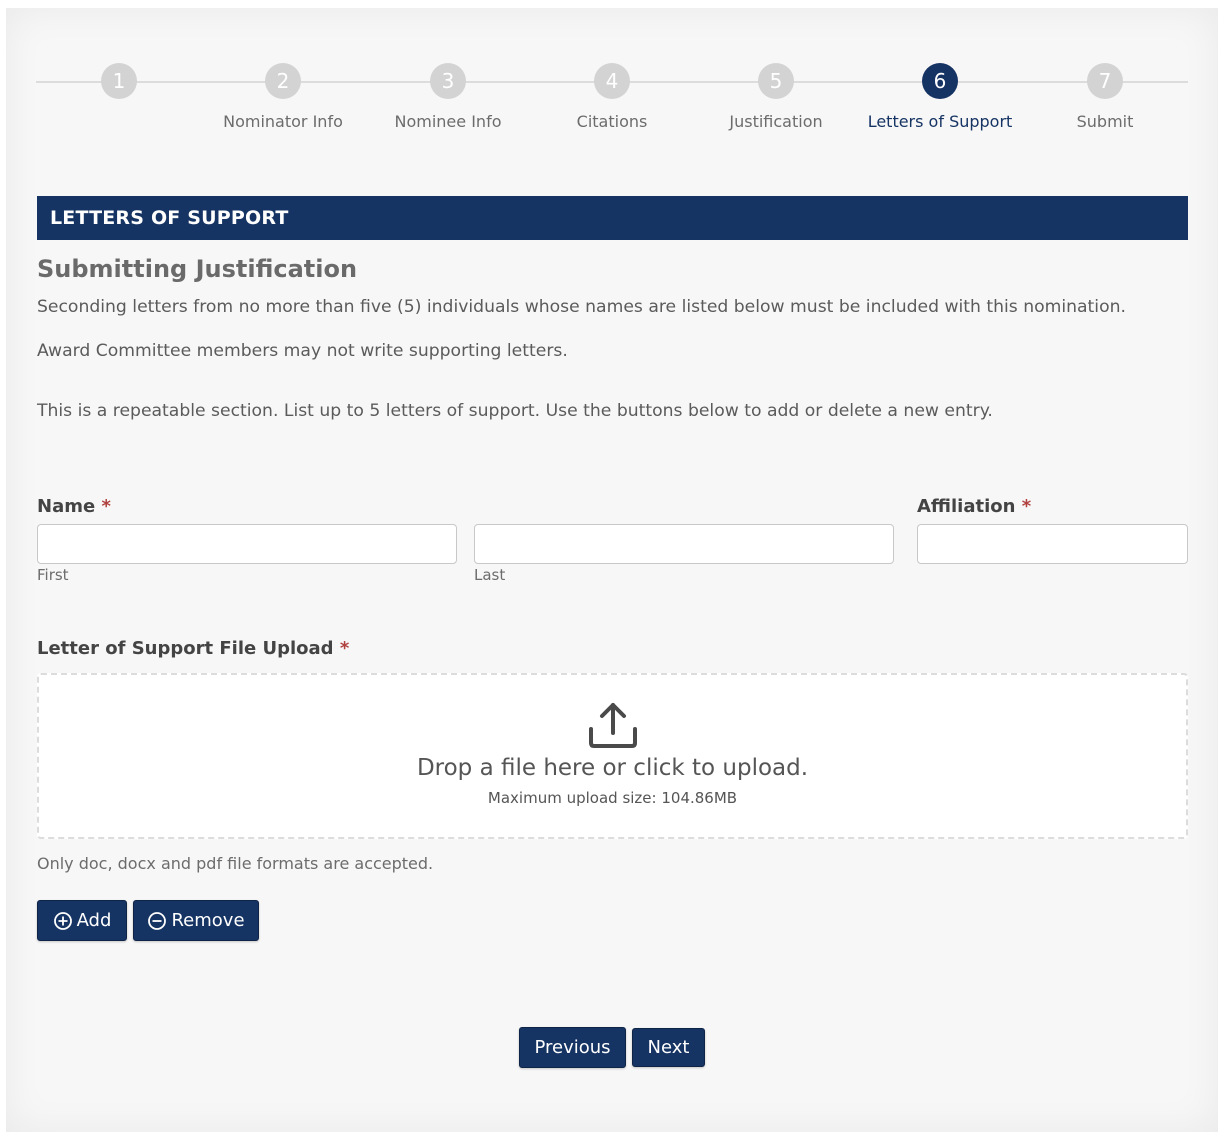 Image resolution: width=1221 pixels, height=1132 pixels. I want to click on step-submit: 7 Submit, so click(1105, 97).